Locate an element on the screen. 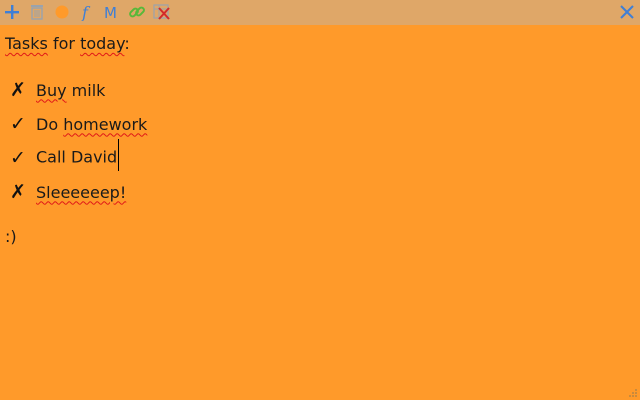 The image size is (640, 400). close-icon is located at coordinates (627, 12).